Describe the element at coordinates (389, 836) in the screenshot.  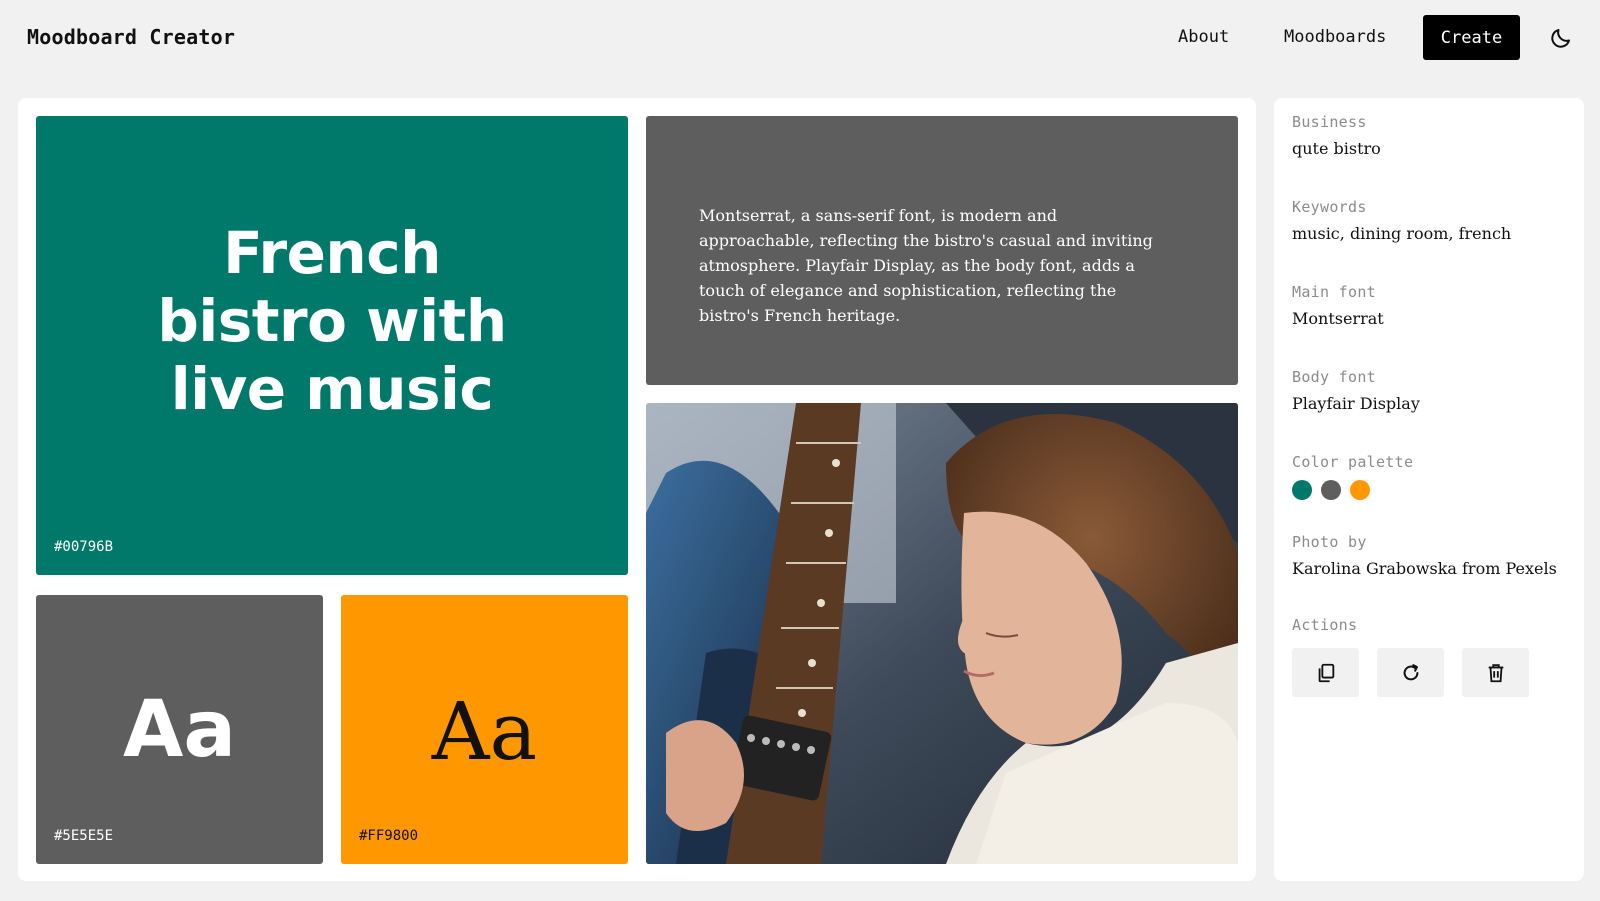
I see `accent-hex-label: #FF9800` at that location.